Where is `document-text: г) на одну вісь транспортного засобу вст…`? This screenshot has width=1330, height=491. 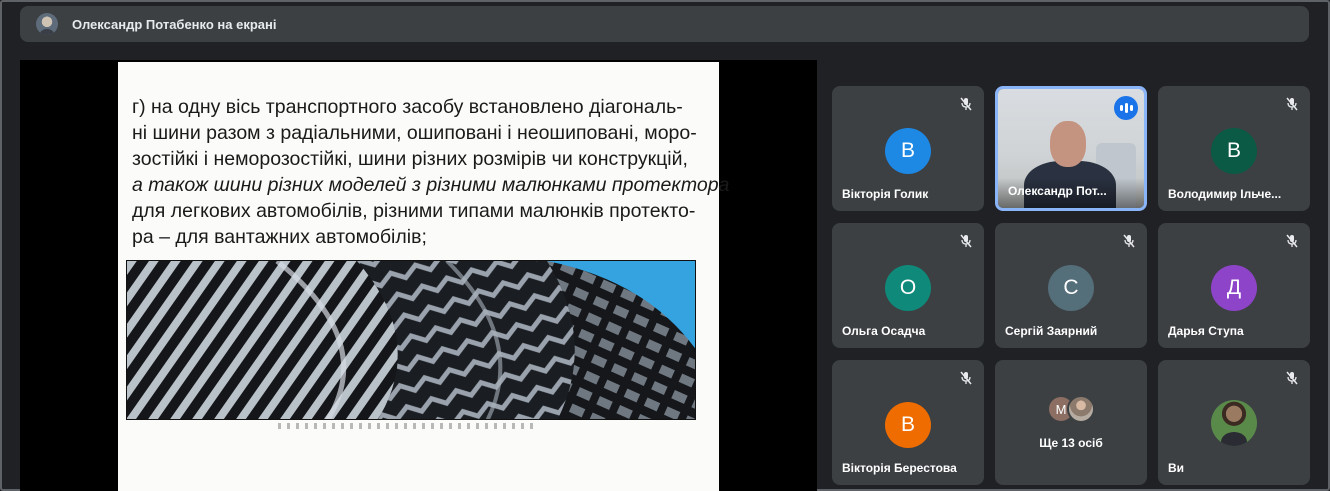 document-text: г) на одну вісь транспортного засобу вст… is located at coordinates (431, 172).